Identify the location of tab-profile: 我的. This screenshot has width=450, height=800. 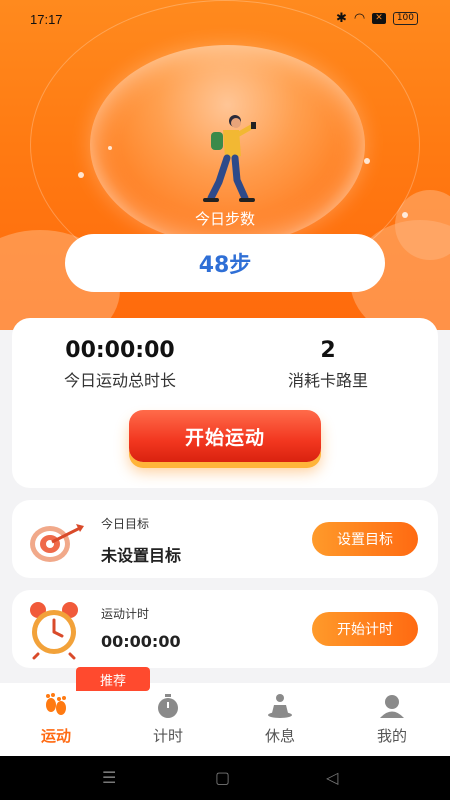
(392, 719).